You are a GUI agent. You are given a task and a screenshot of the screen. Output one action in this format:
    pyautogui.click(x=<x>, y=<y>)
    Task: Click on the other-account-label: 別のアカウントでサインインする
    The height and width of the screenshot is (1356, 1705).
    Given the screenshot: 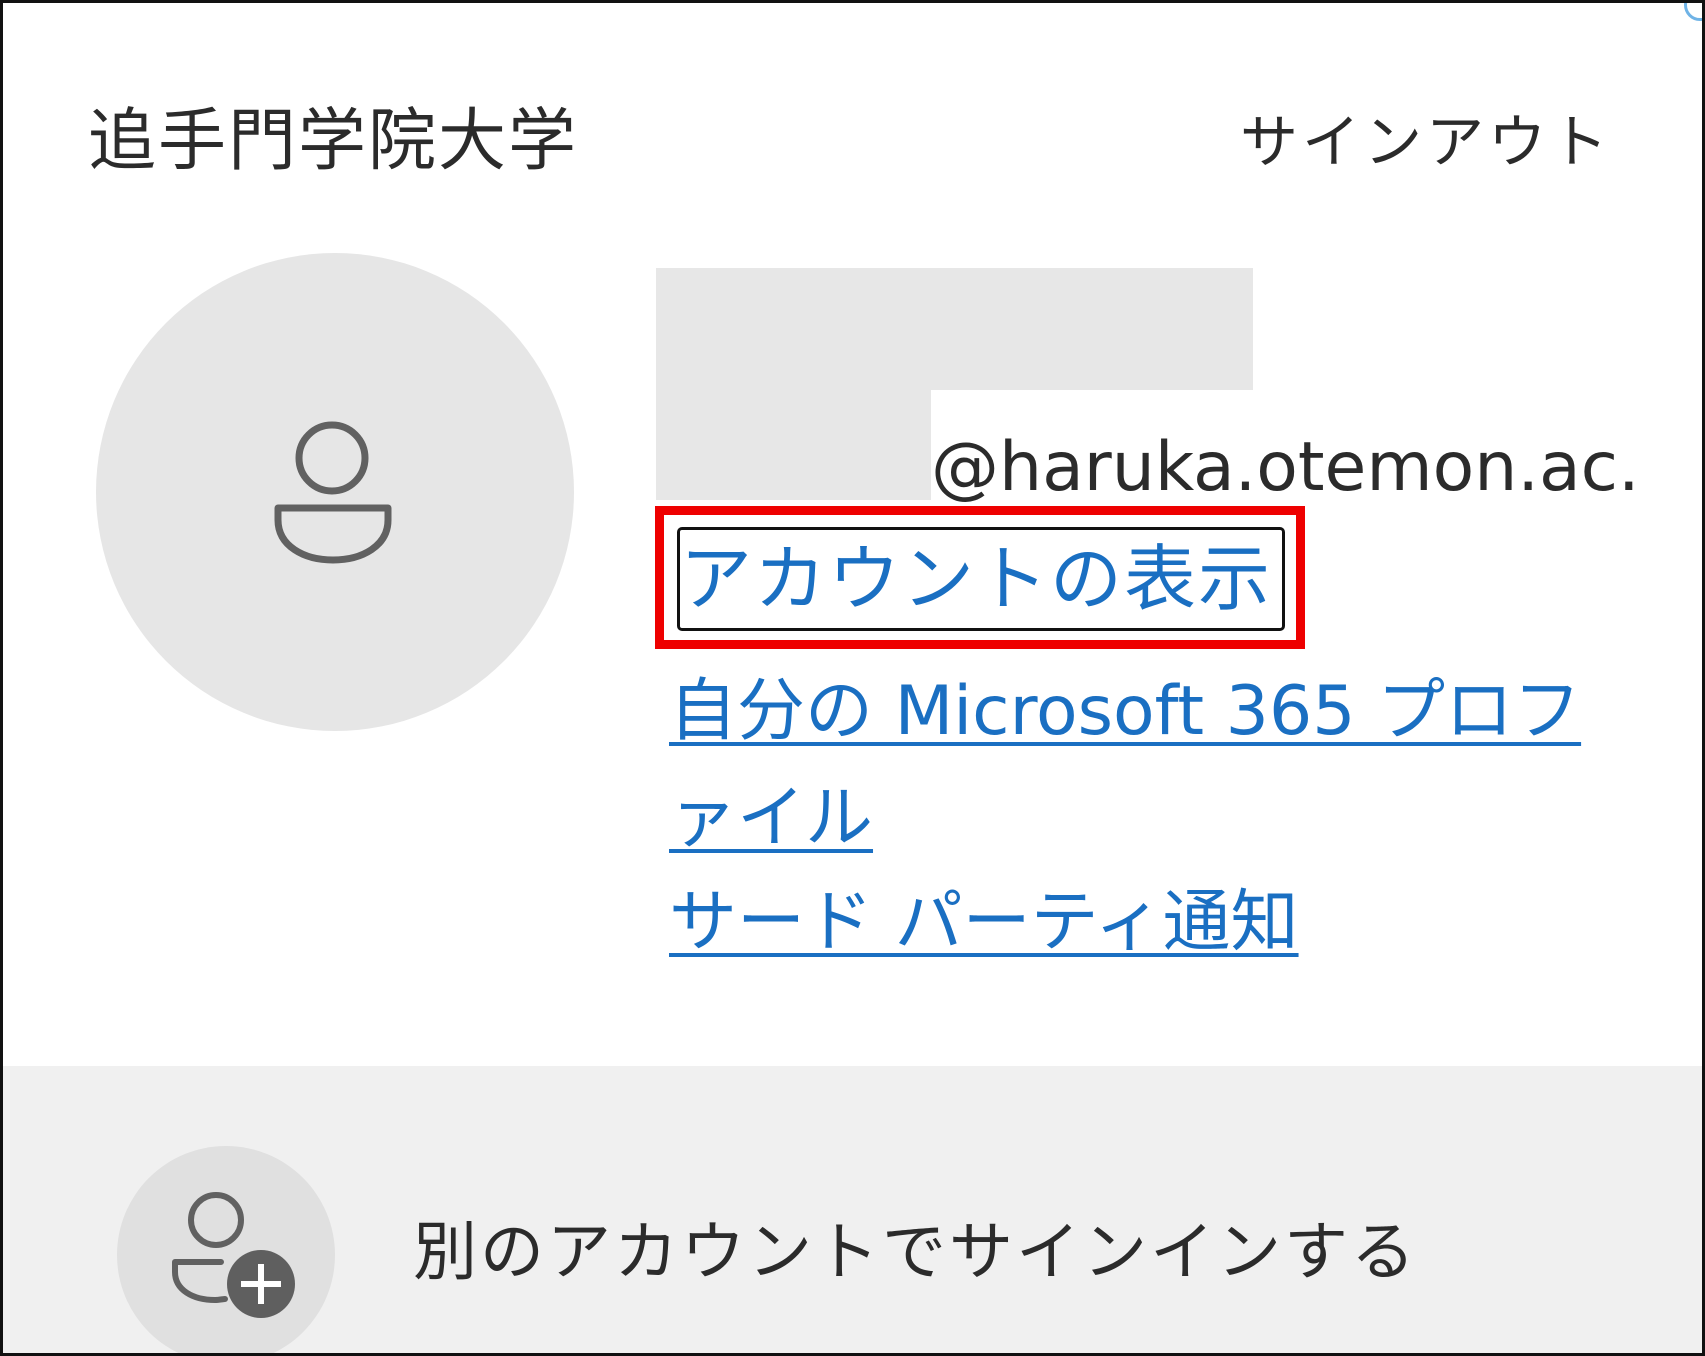 What is the action you would take?
    pyautogui.click(x=915, y=1253)
    